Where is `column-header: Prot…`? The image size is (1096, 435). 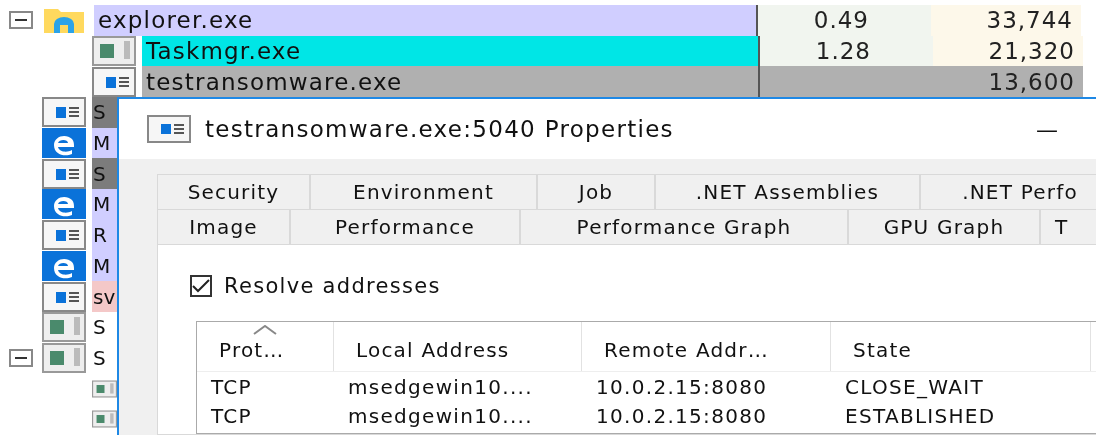 column-header: Prot… is located at coordinates (265, 346).